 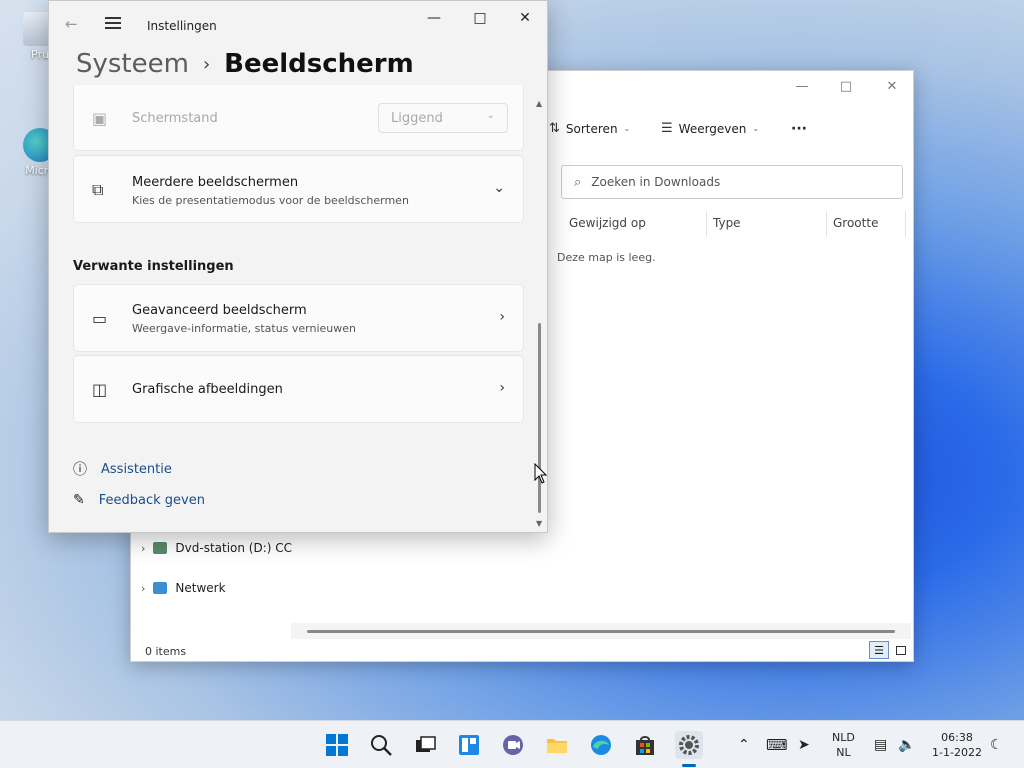 I want to click on location-button: ➤, so click(x=804, y=744).